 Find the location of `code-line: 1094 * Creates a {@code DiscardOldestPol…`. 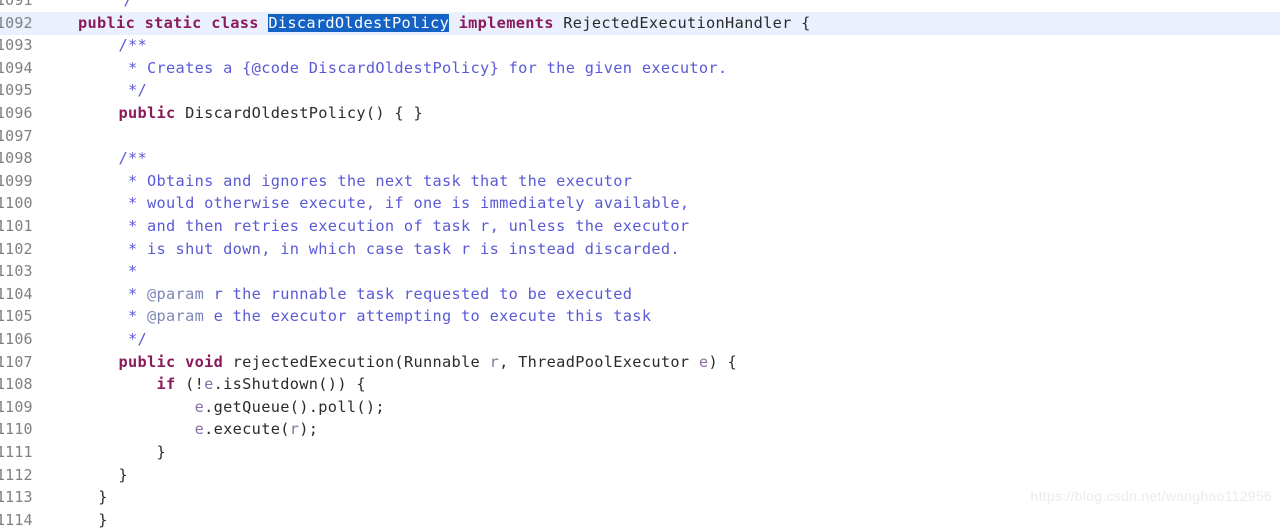

code-line: 1094 * Creates a {@code DiscardOldestPol… is located at coordinates (640, 68).